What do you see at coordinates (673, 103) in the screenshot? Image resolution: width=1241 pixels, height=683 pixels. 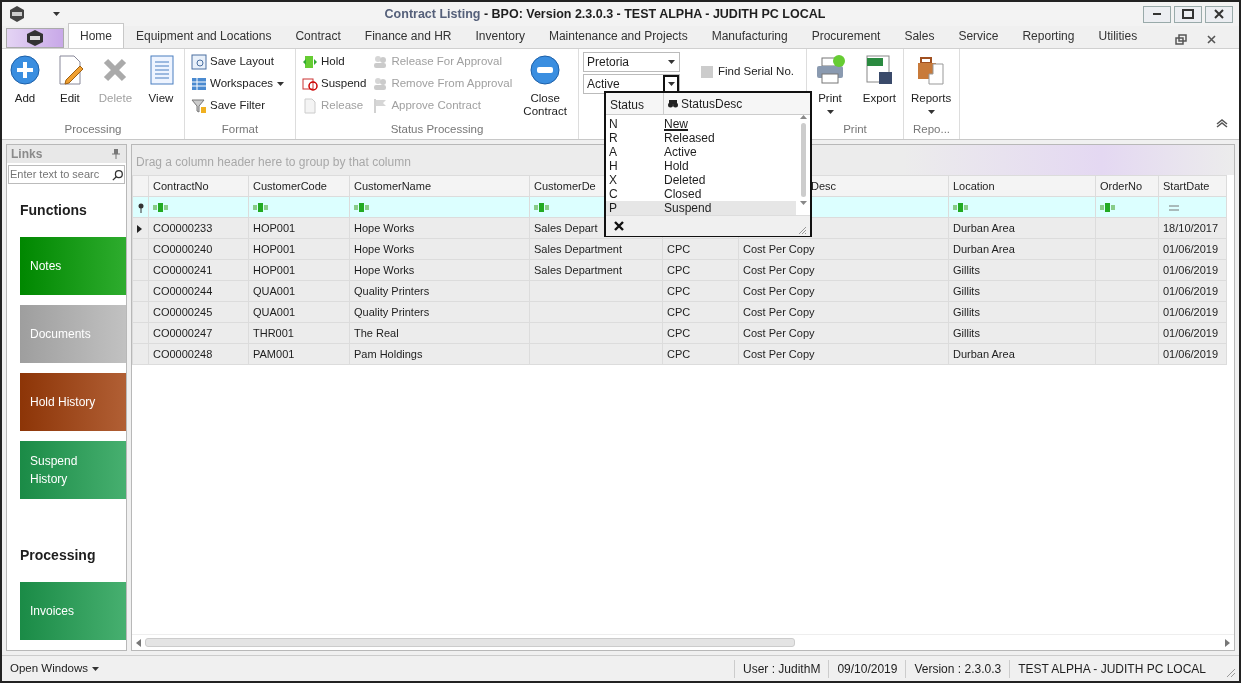 I see `binoculars-icon` at bounding box center [673, 103].